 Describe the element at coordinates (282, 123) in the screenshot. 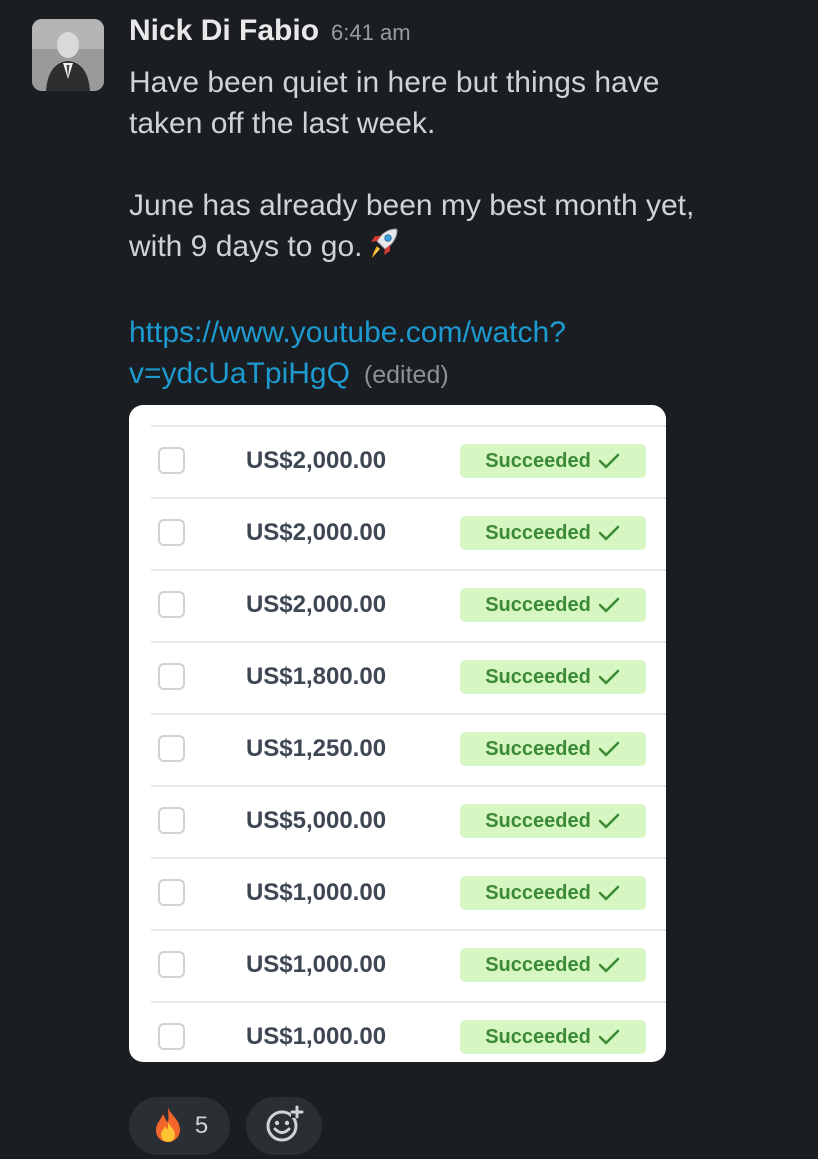

I see `message-text-line: taken off the last week.` at that location.